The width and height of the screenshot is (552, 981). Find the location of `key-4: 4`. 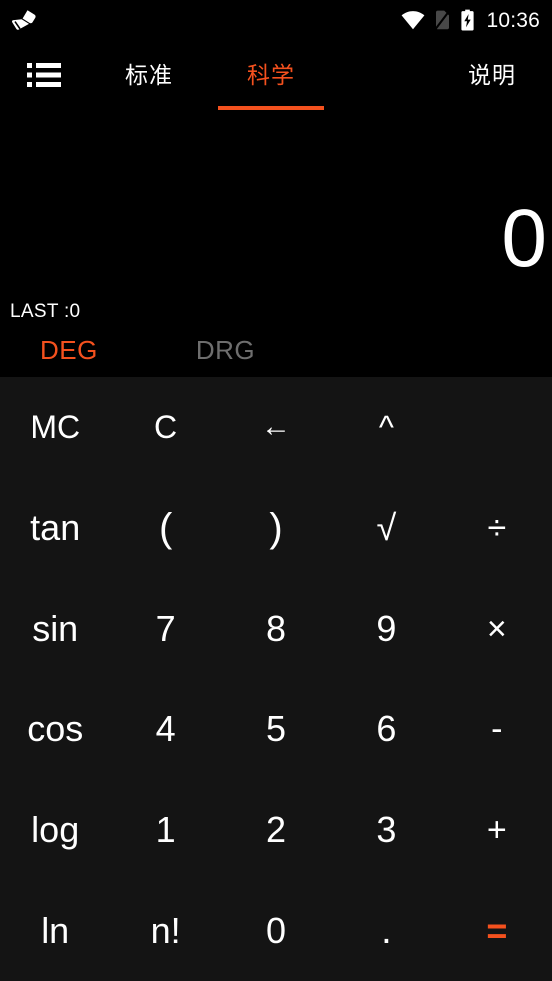

key-4: 4 is located at coordinates (165, 729).